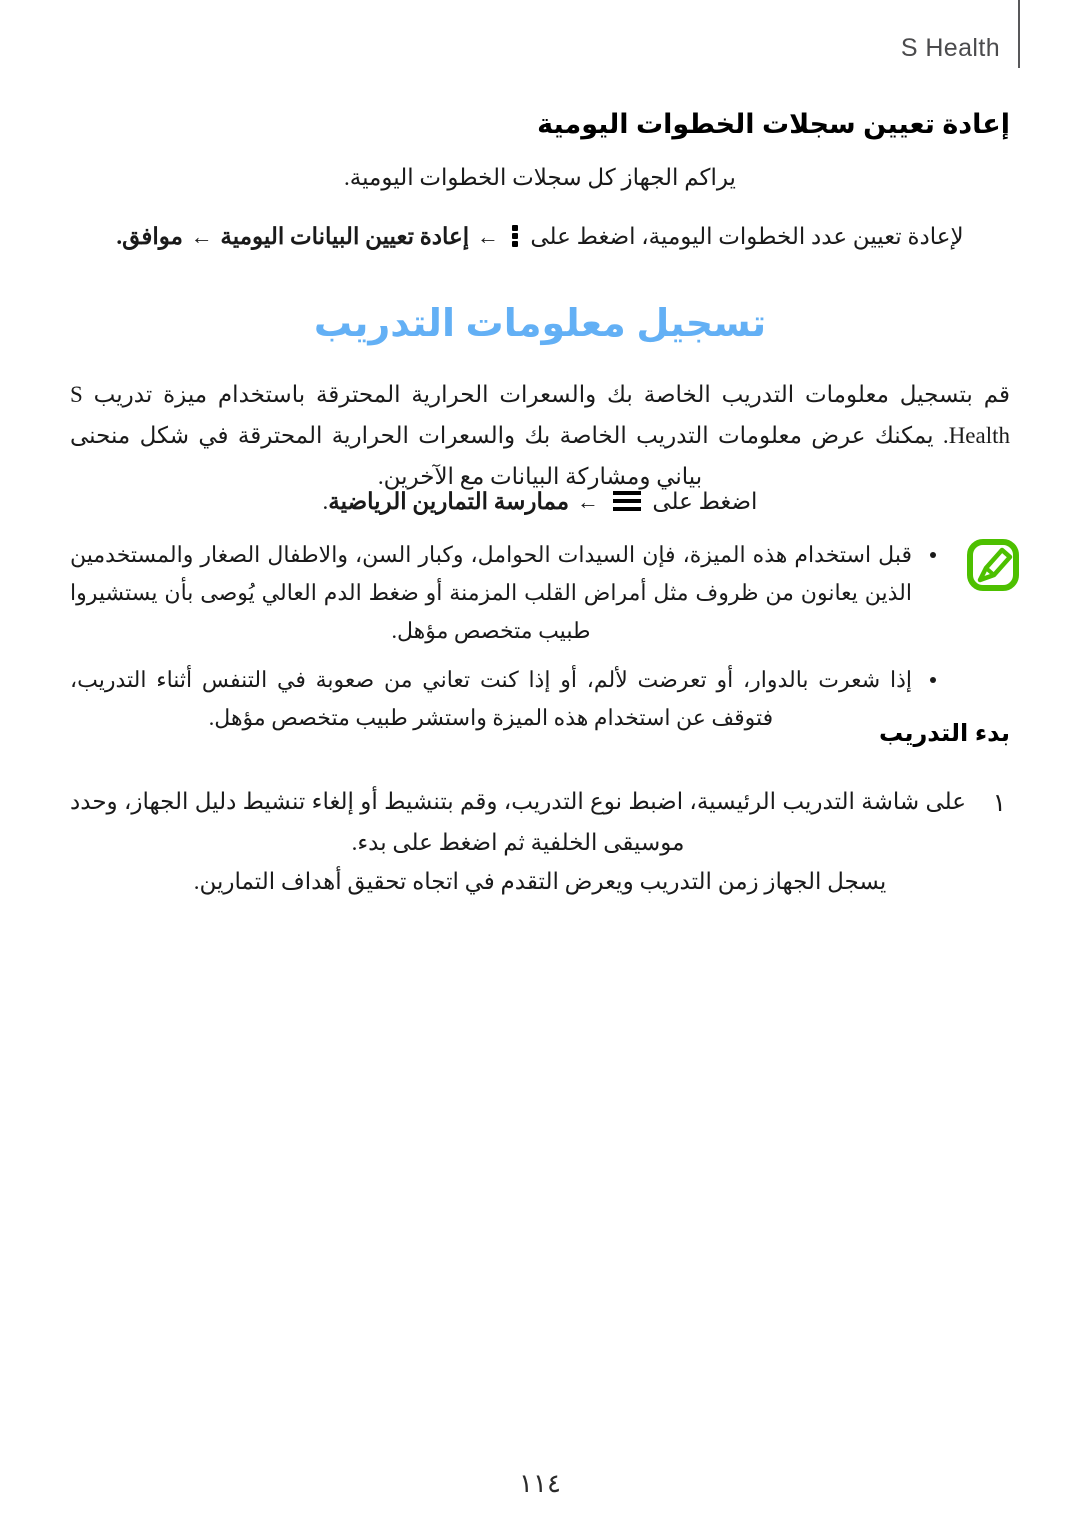 Image resolution: width=1080 pixels, height=1527 pixels. Describe the element at coordinates (487, 236) in the screenshot. I see `arrow-icon-1: ←` at that location.